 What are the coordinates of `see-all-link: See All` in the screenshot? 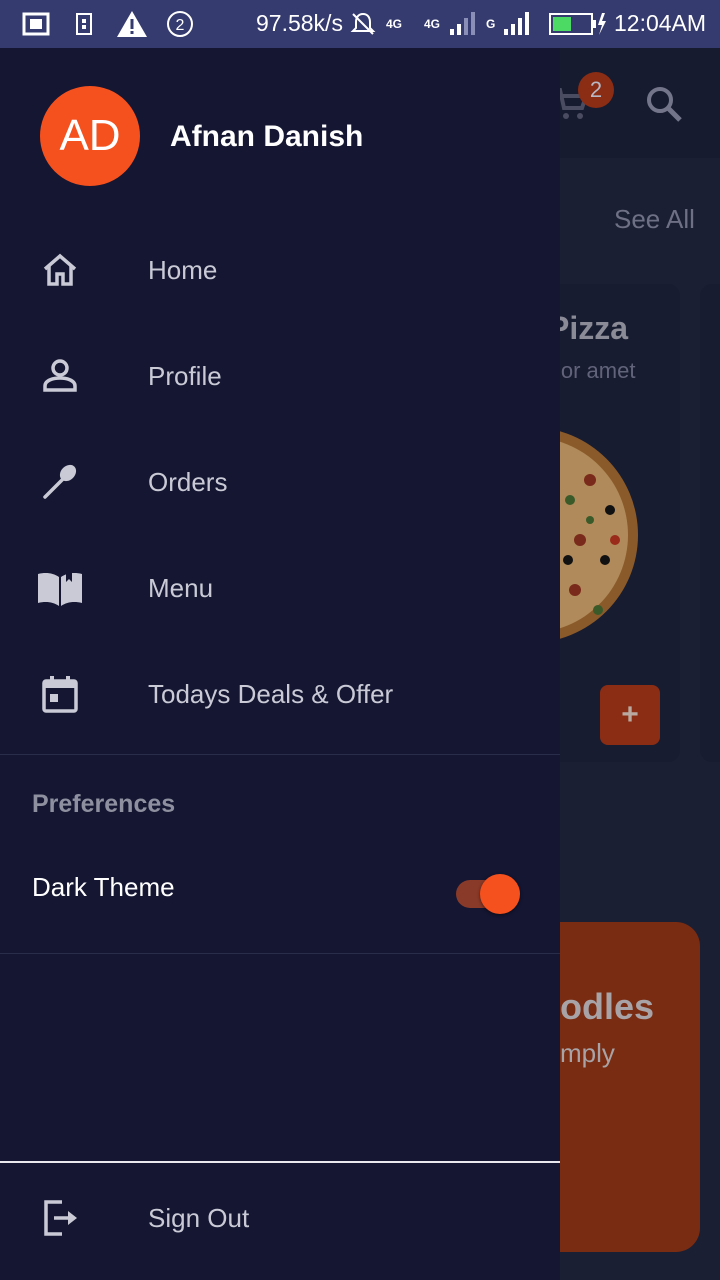 It's located at (654, 219).